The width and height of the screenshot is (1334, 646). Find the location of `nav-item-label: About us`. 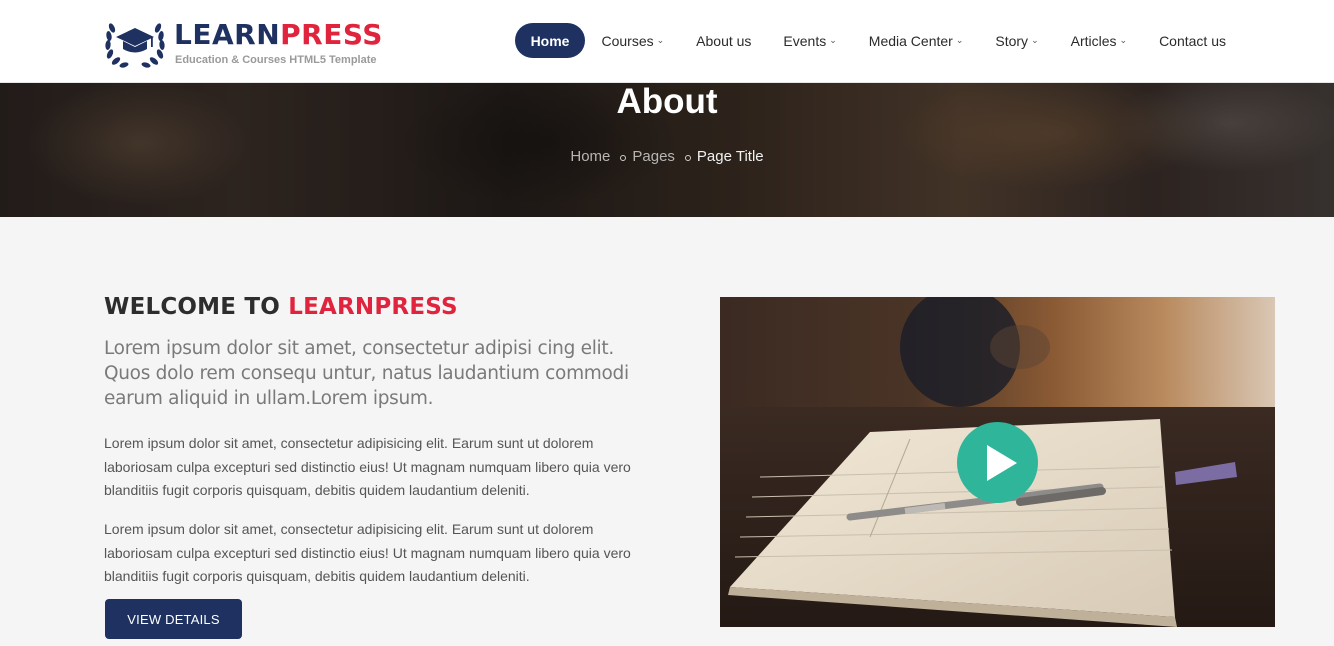

nav-item-label: About us is located at coordinates (724, 40).